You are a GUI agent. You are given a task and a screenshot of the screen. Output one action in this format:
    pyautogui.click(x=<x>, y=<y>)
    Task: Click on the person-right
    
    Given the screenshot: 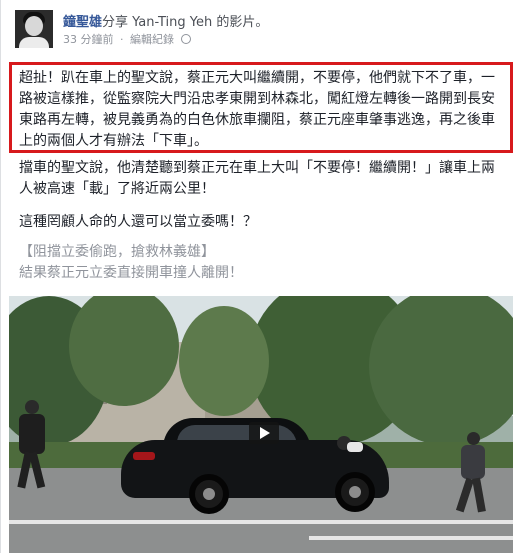 What is the action you would take?
    pyautogui.click(x=471, y=473)
    